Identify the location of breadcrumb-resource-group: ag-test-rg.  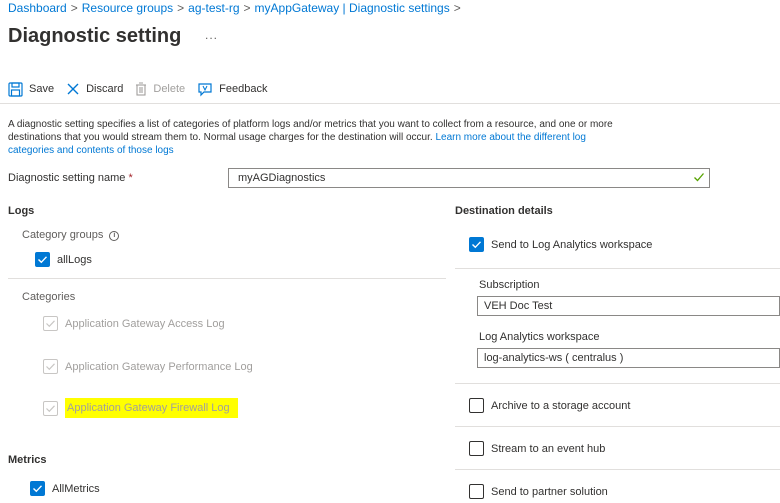
(213, 8).